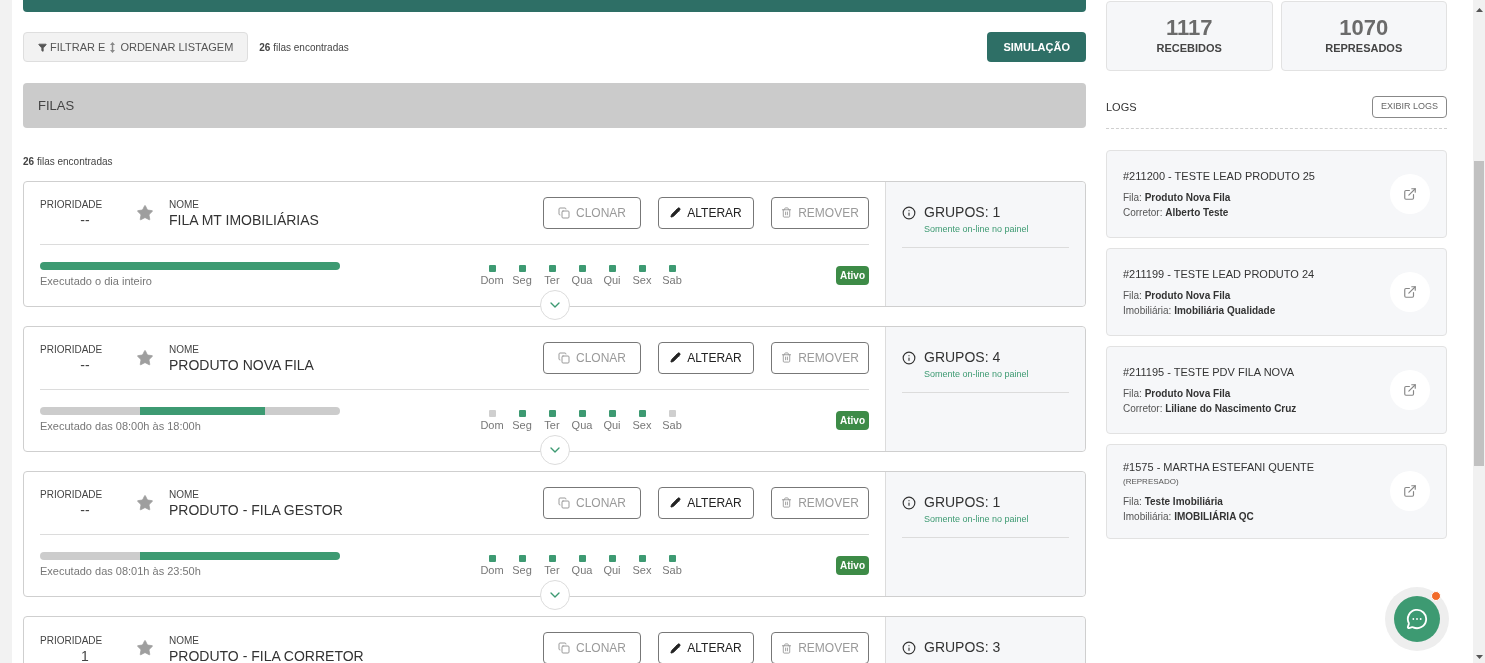 This screenshot has height=663, width=1485. What do you see at coordinates (121, 426) in the screenshot?
I see `schedule-text: Executado das 08:00h às 18:00h` at bounding box center [121, 426].